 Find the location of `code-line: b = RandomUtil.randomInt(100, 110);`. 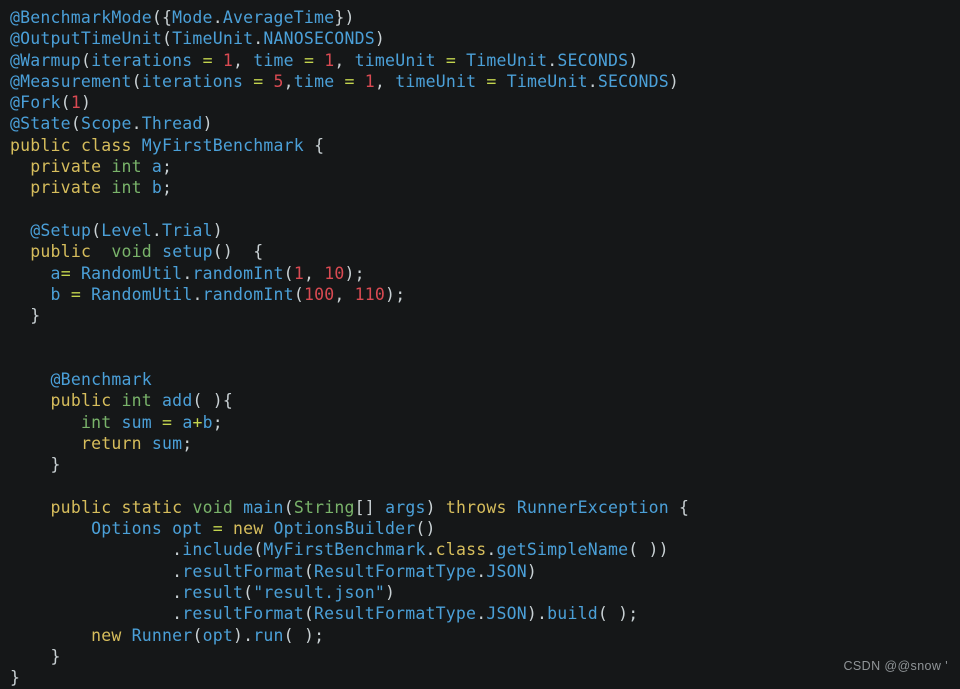

code-line: b = RandomUtil.randomInt(100, 110); is located at coordinates (480, 294).